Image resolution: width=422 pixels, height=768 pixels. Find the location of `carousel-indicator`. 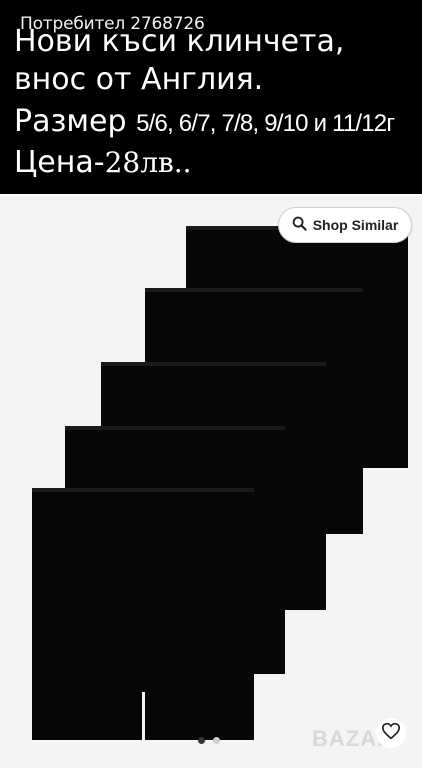

carousel-indicator is located at coordinates (209, 740).